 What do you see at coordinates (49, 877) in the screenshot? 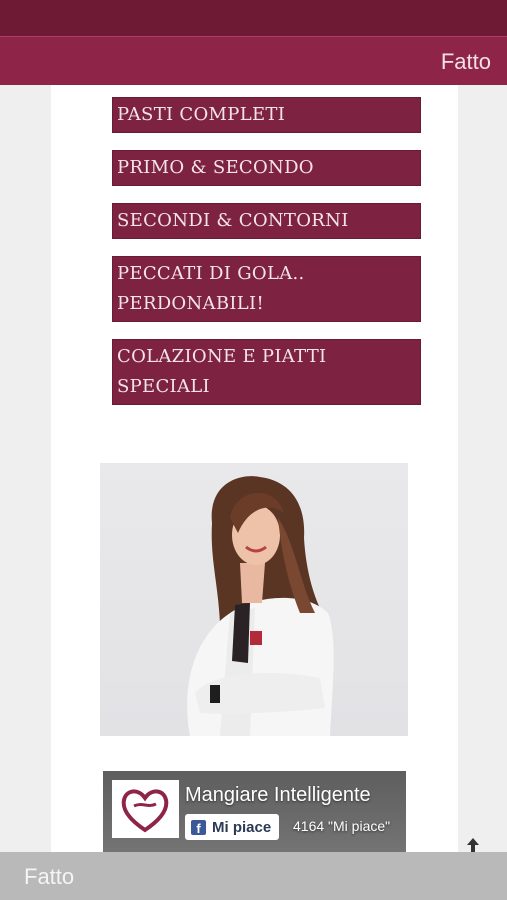
I see `bottom-done-button: Fatto` at bounding box center [49, 877].